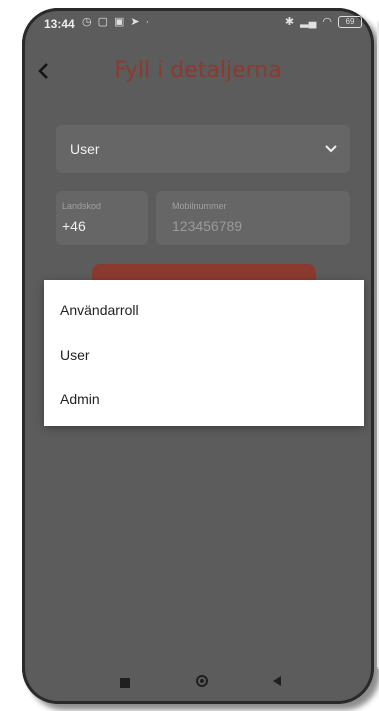 The height and width of the screenshot is (711, 379). I want to click on country-code-value: +46, so click(74, 226).